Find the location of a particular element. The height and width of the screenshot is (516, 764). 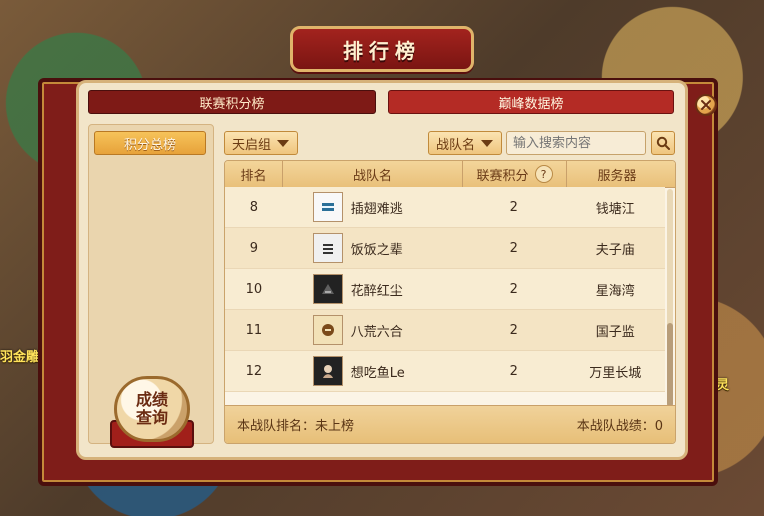

header-points-label: 联赛积分 is located at coordinates (502, 176).